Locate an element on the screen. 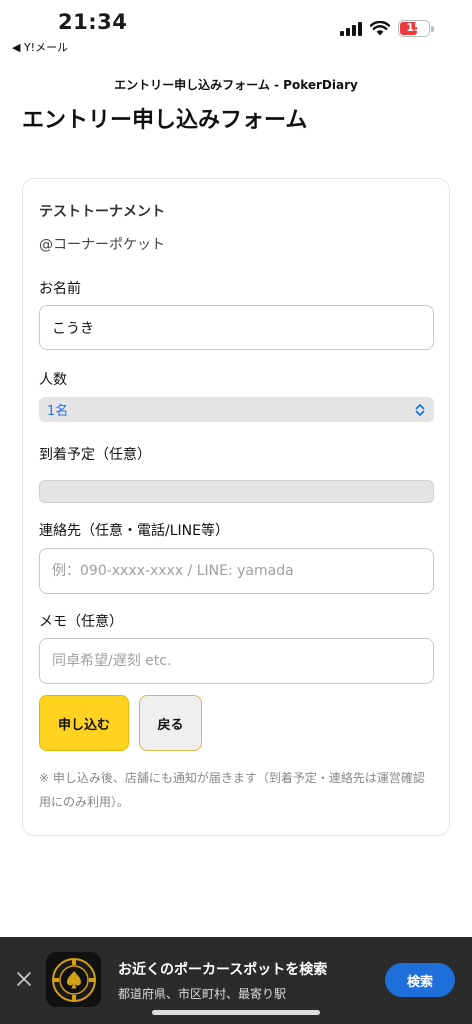 The width and height of the screenshot is (472, 1024). close-icon is located at coordinates (24, 979).